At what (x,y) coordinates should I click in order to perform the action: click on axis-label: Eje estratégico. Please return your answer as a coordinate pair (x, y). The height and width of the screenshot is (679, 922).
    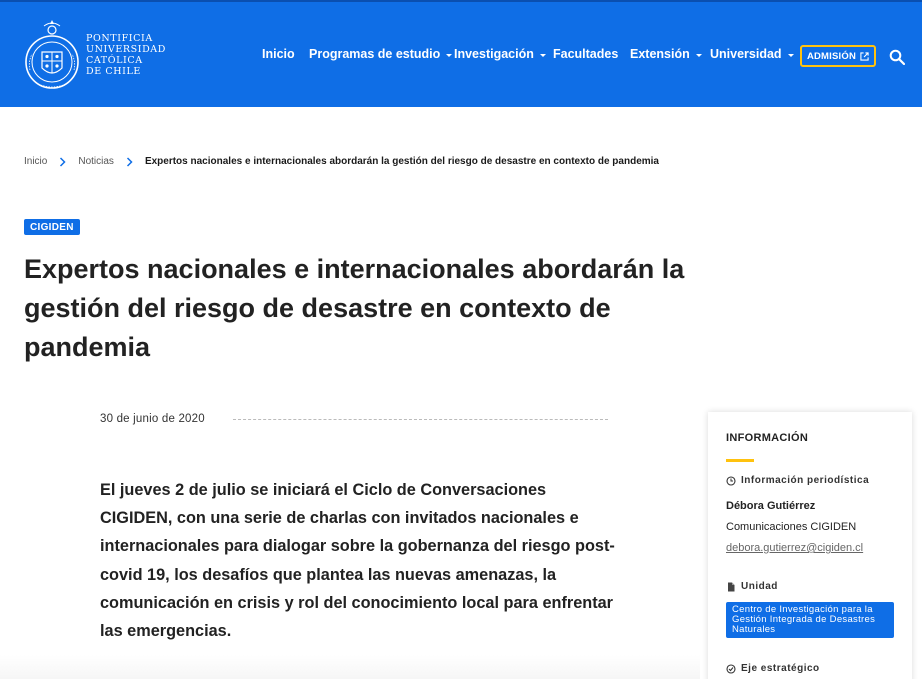
    Looking at the image, I should click on (773, 668).